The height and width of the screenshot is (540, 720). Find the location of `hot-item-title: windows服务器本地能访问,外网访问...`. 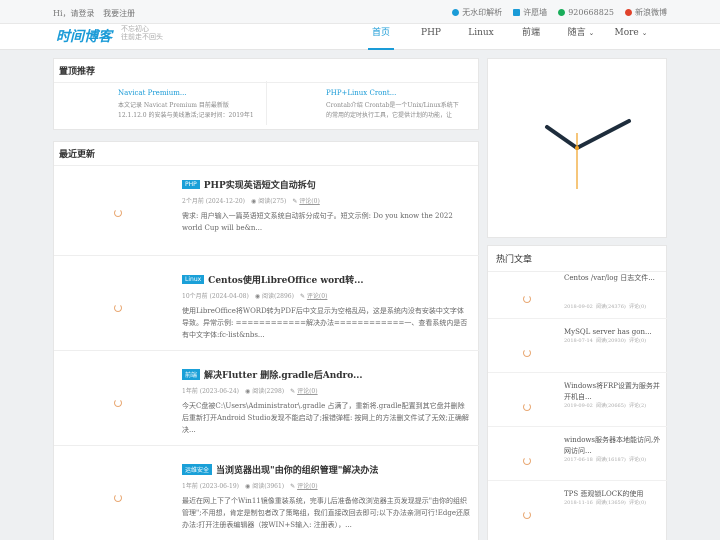

hot-item-title: windows服务器本地能访问,外网访问... is located at coordinates (614, 446).